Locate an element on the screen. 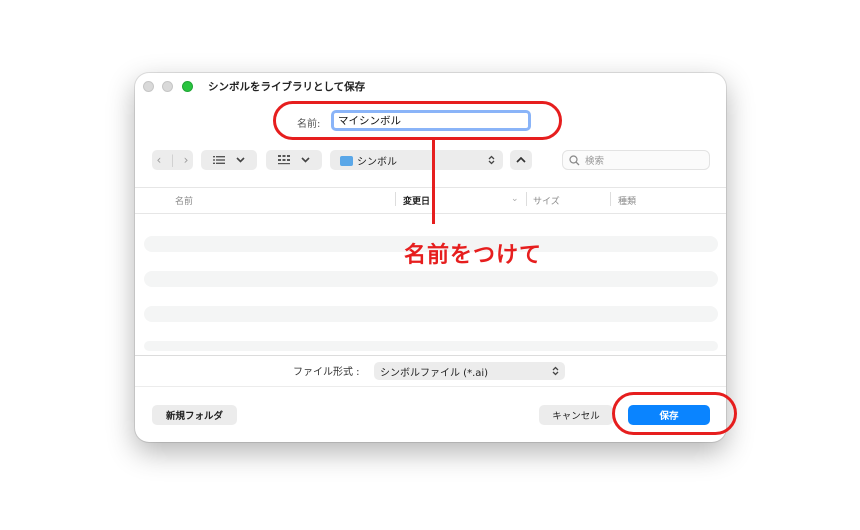  grid-view-button is located at coordinates (294, 160).